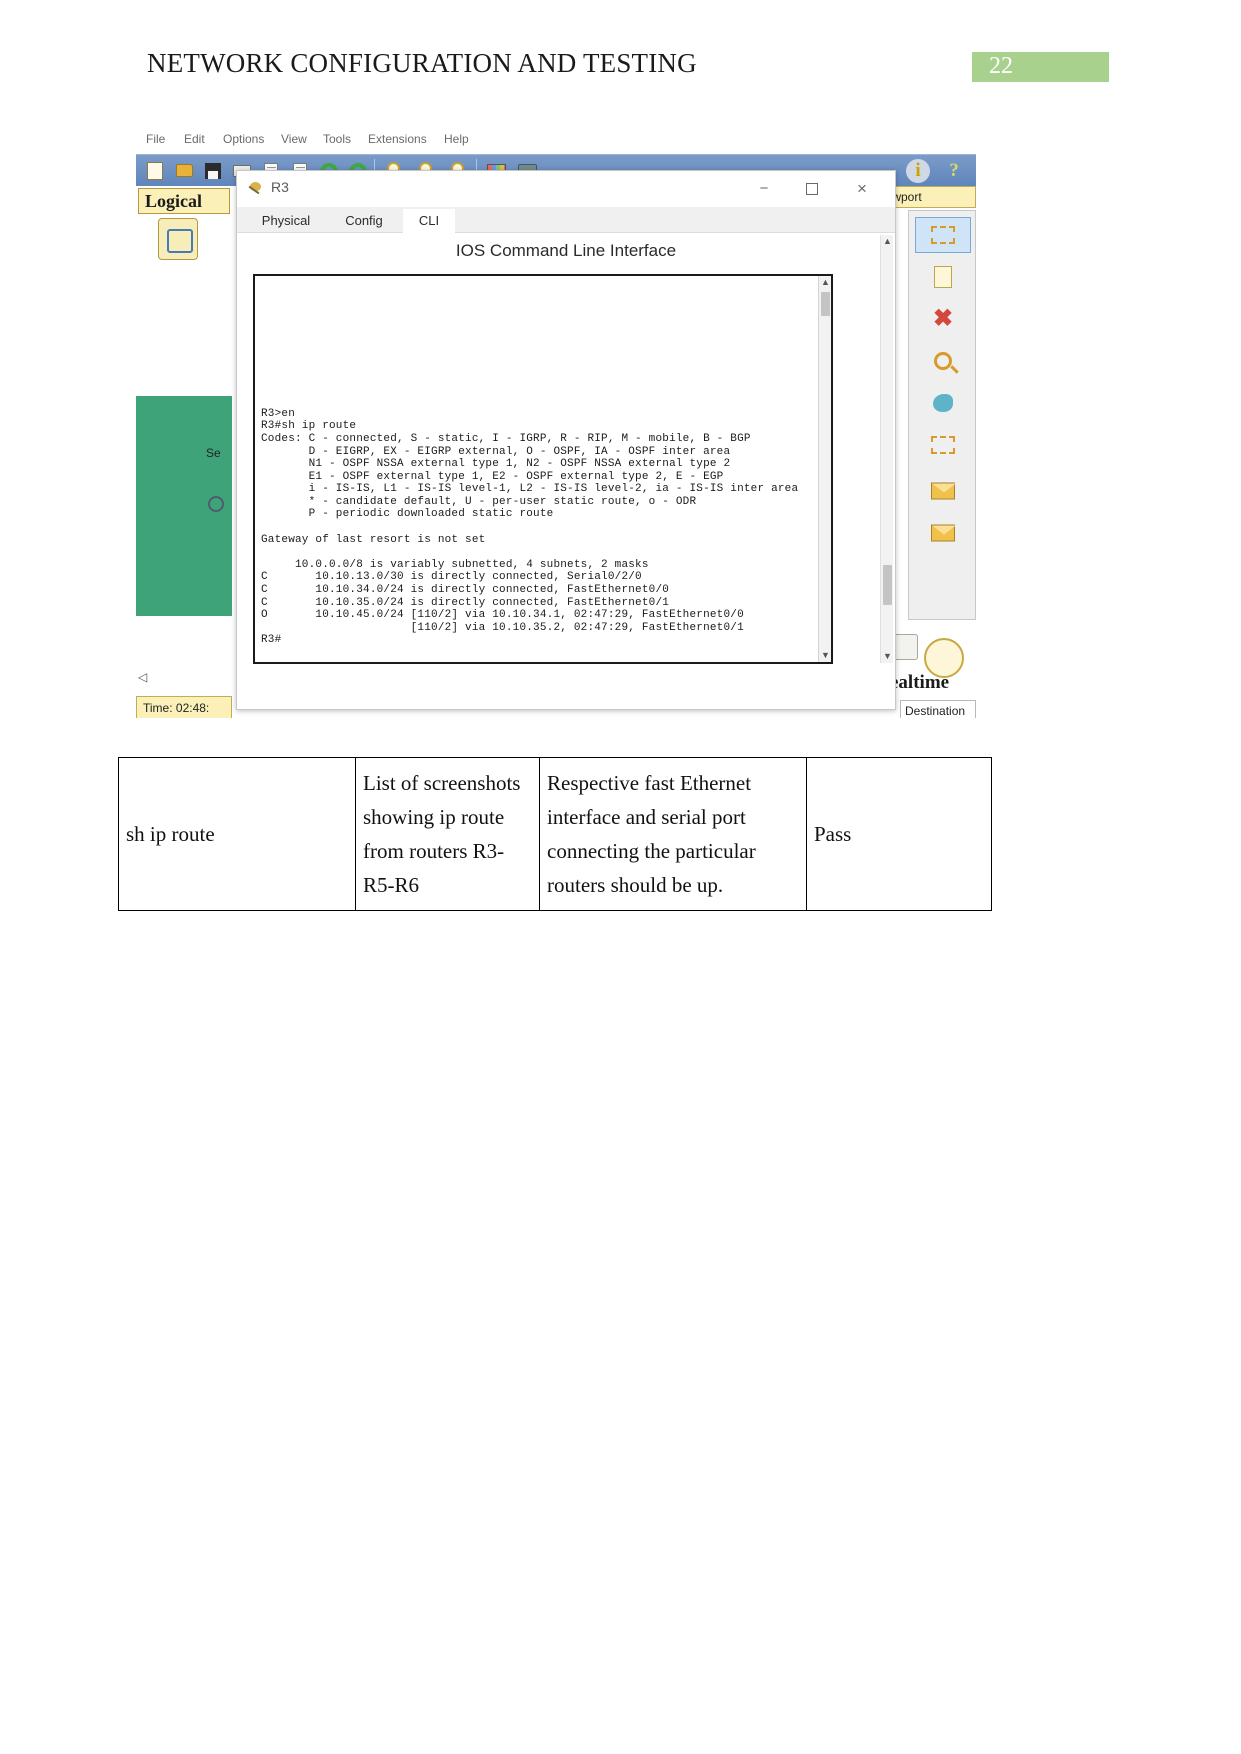  What do you see at coordinates (938, 709) in the screenshot?
I see `destination-column-header: Destination` at bounding box center [938, 709].